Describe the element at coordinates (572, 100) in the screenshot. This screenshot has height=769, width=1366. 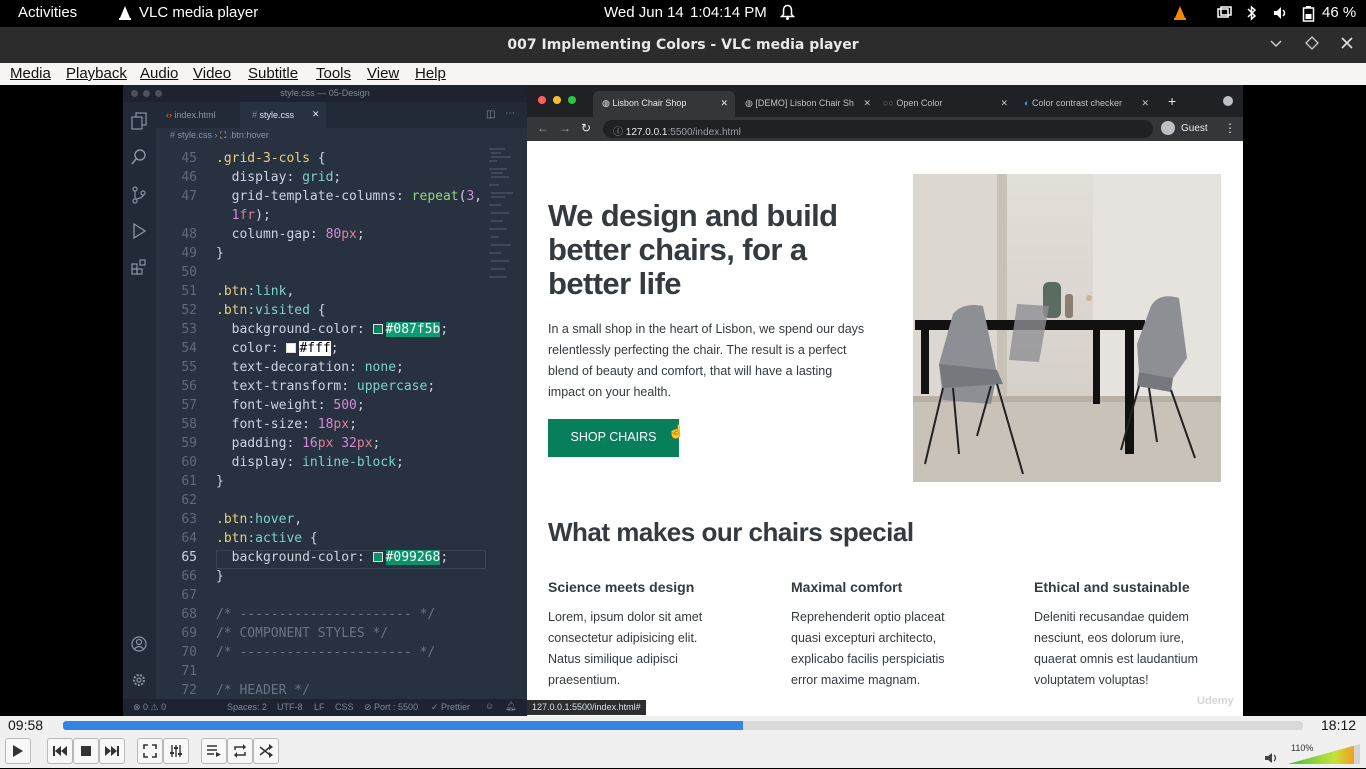
I see `mac-zoom-button` at that location.